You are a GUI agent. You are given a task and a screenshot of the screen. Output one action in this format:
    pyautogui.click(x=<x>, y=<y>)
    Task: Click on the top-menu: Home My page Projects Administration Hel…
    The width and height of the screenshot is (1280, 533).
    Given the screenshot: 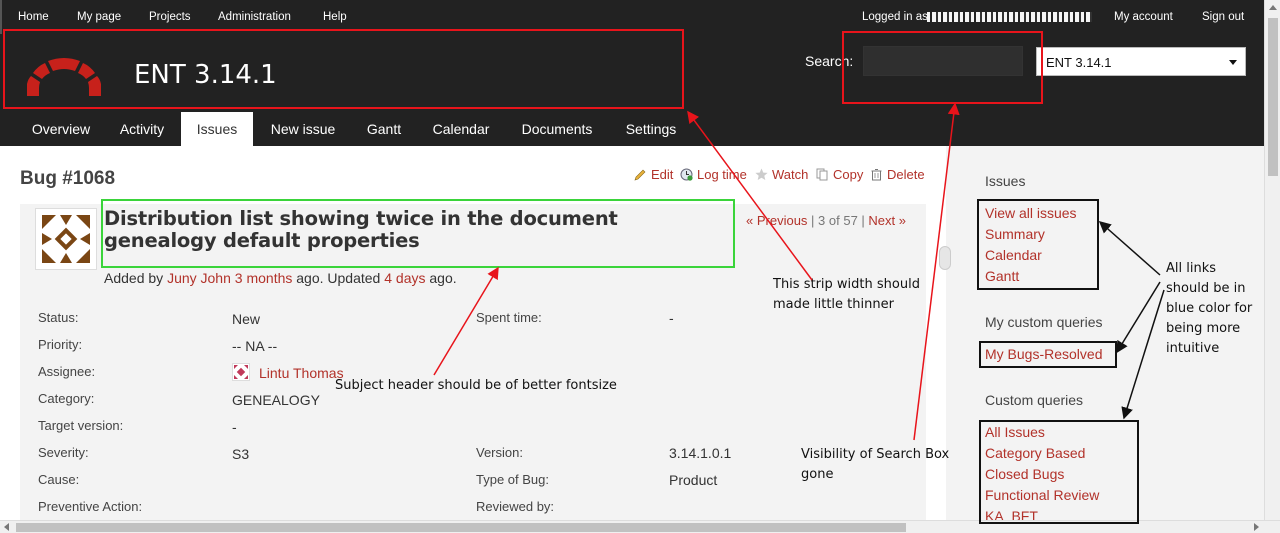 What is the action you would take?
    pyautogui.click(x=632, y=17)
    